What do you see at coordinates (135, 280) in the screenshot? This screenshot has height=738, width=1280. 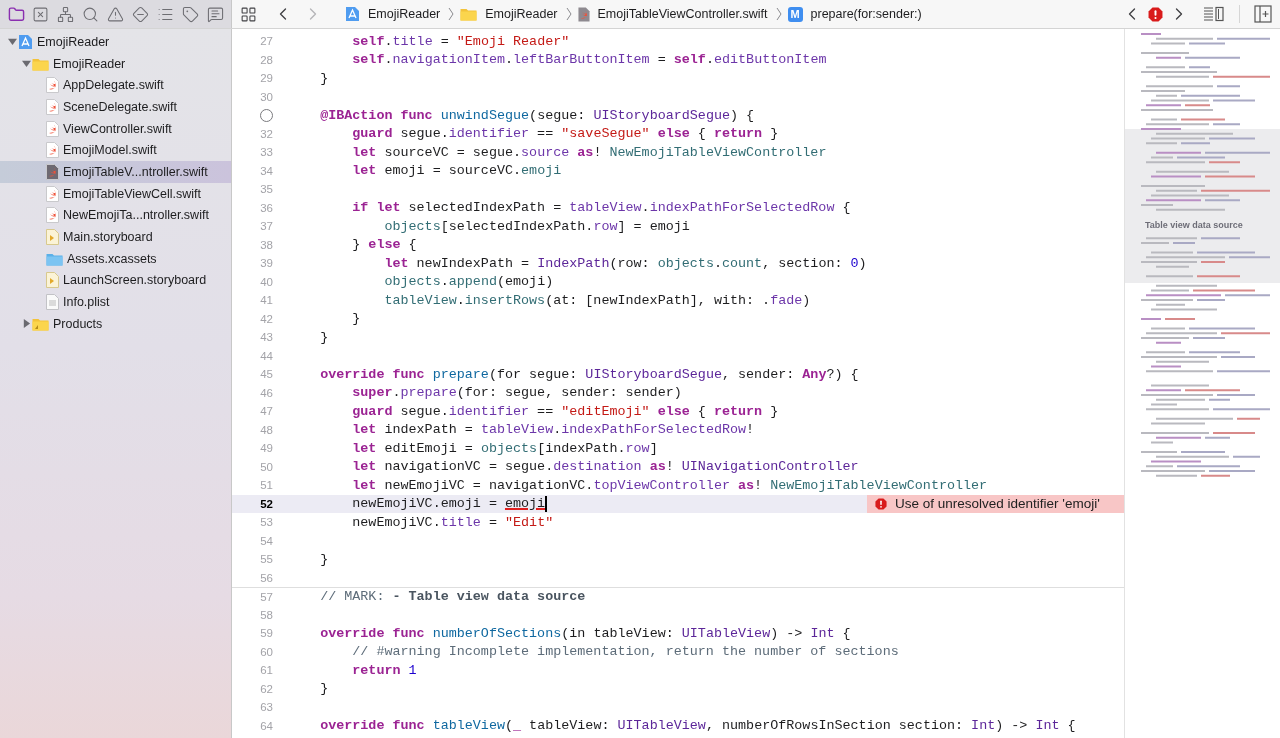 I see `navigator-item: LaunchScreen.storyboard` at bounding box center [135, 280].